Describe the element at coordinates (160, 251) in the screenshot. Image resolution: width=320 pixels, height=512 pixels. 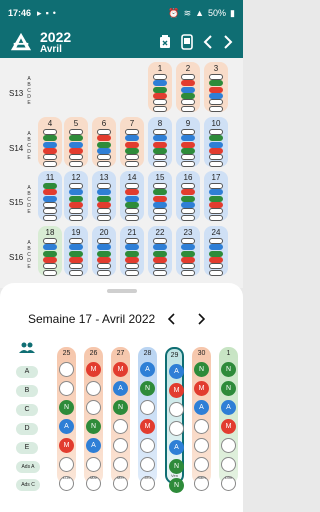
I see `day-cell: 22` at that location.